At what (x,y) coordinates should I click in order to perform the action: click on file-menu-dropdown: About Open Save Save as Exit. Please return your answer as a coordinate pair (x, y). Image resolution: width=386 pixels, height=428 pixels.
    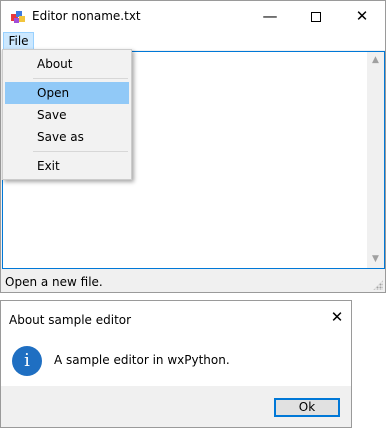
    Looking at the image, I should click on (67, 114).